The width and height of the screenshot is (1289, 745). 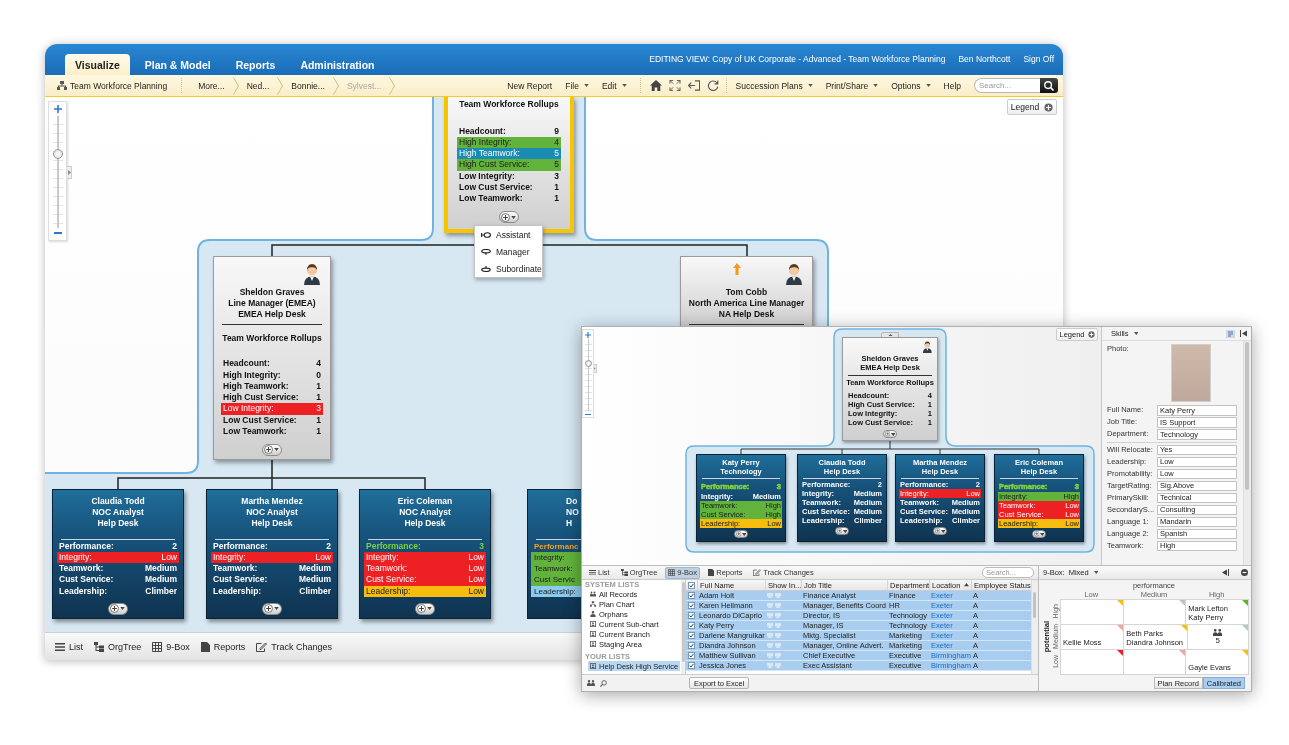 What do you see at coordinates (556, 131) in the screenshot?
I see `rollup-value: 9` at bounding box center [556, 131].